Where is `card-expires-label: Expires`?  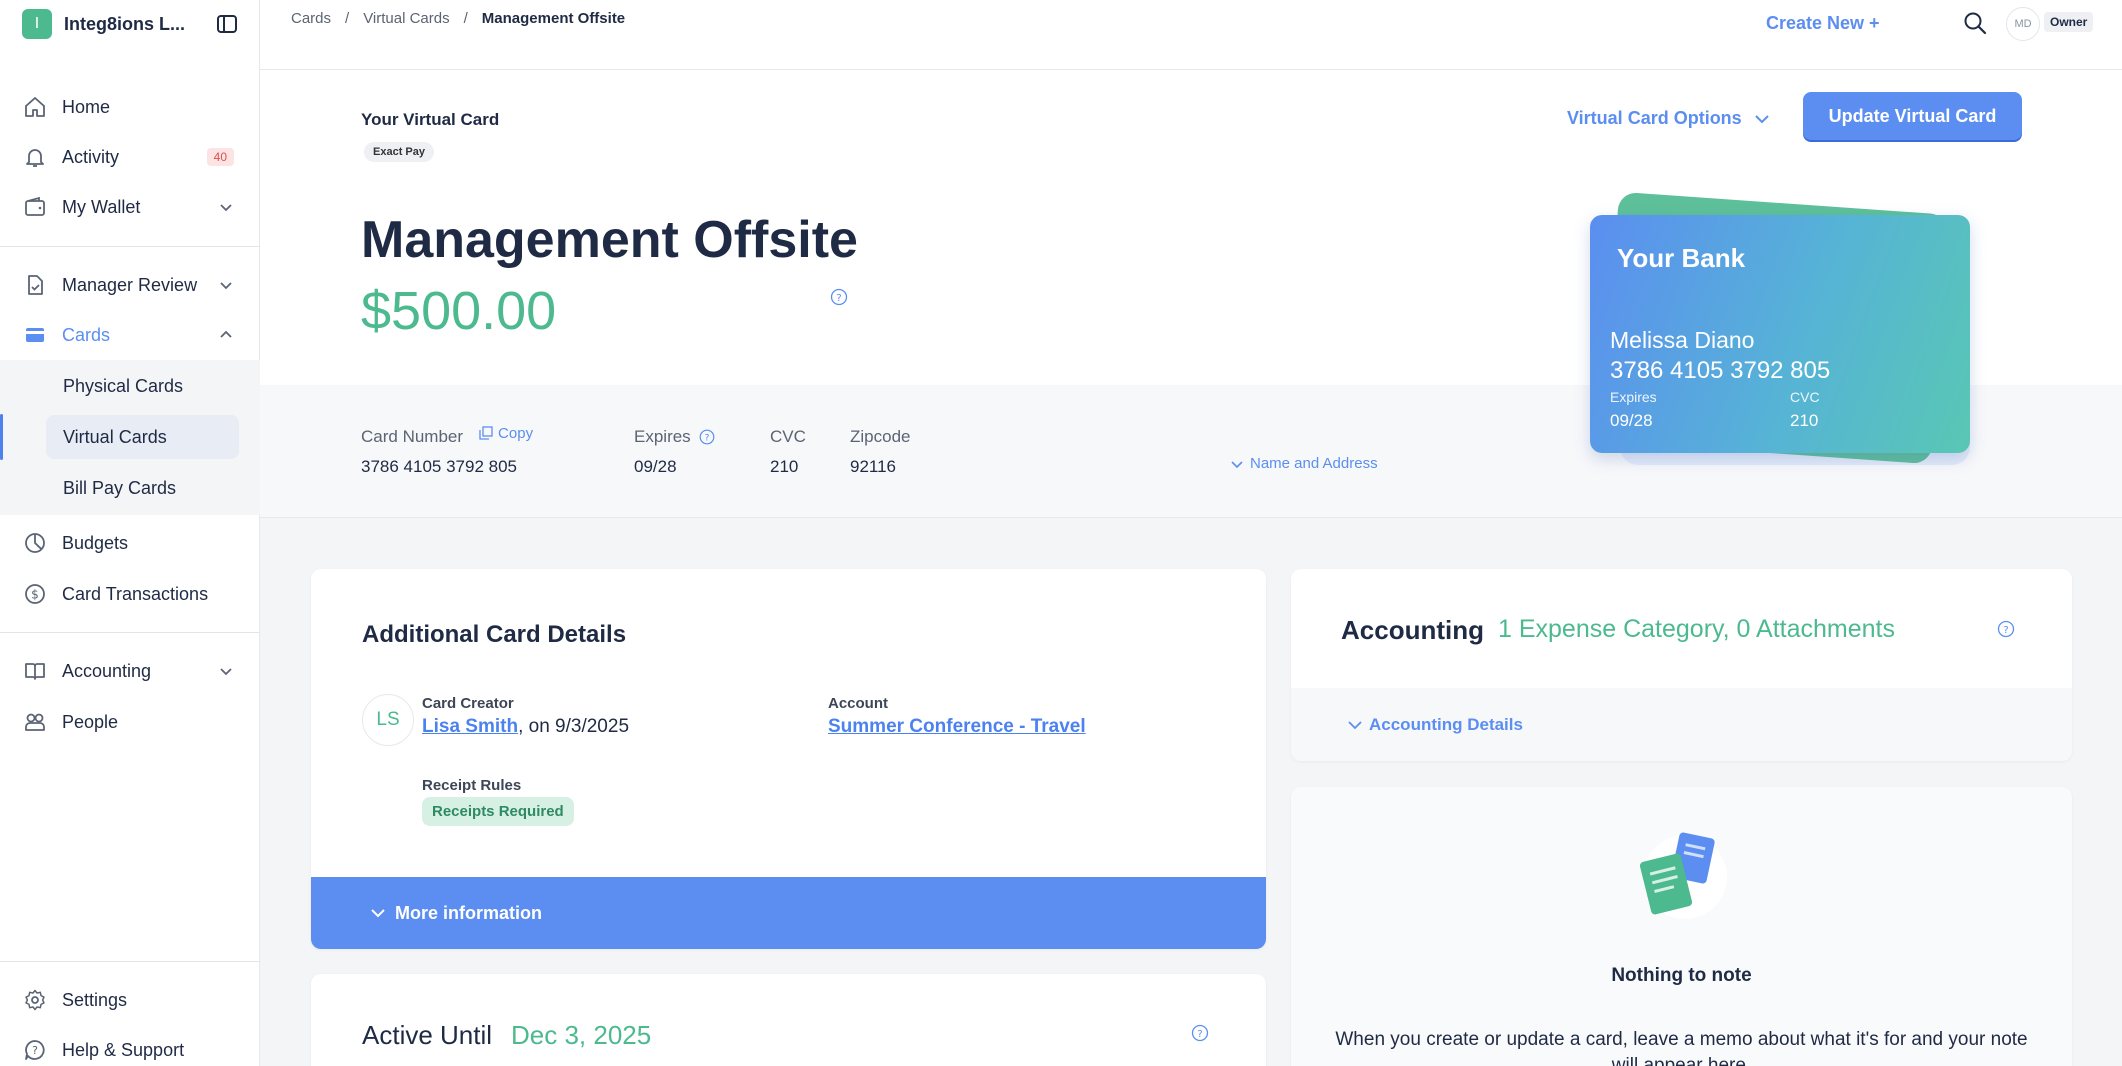
card-expires-label: Expires is located at coordinates (1633, 397).